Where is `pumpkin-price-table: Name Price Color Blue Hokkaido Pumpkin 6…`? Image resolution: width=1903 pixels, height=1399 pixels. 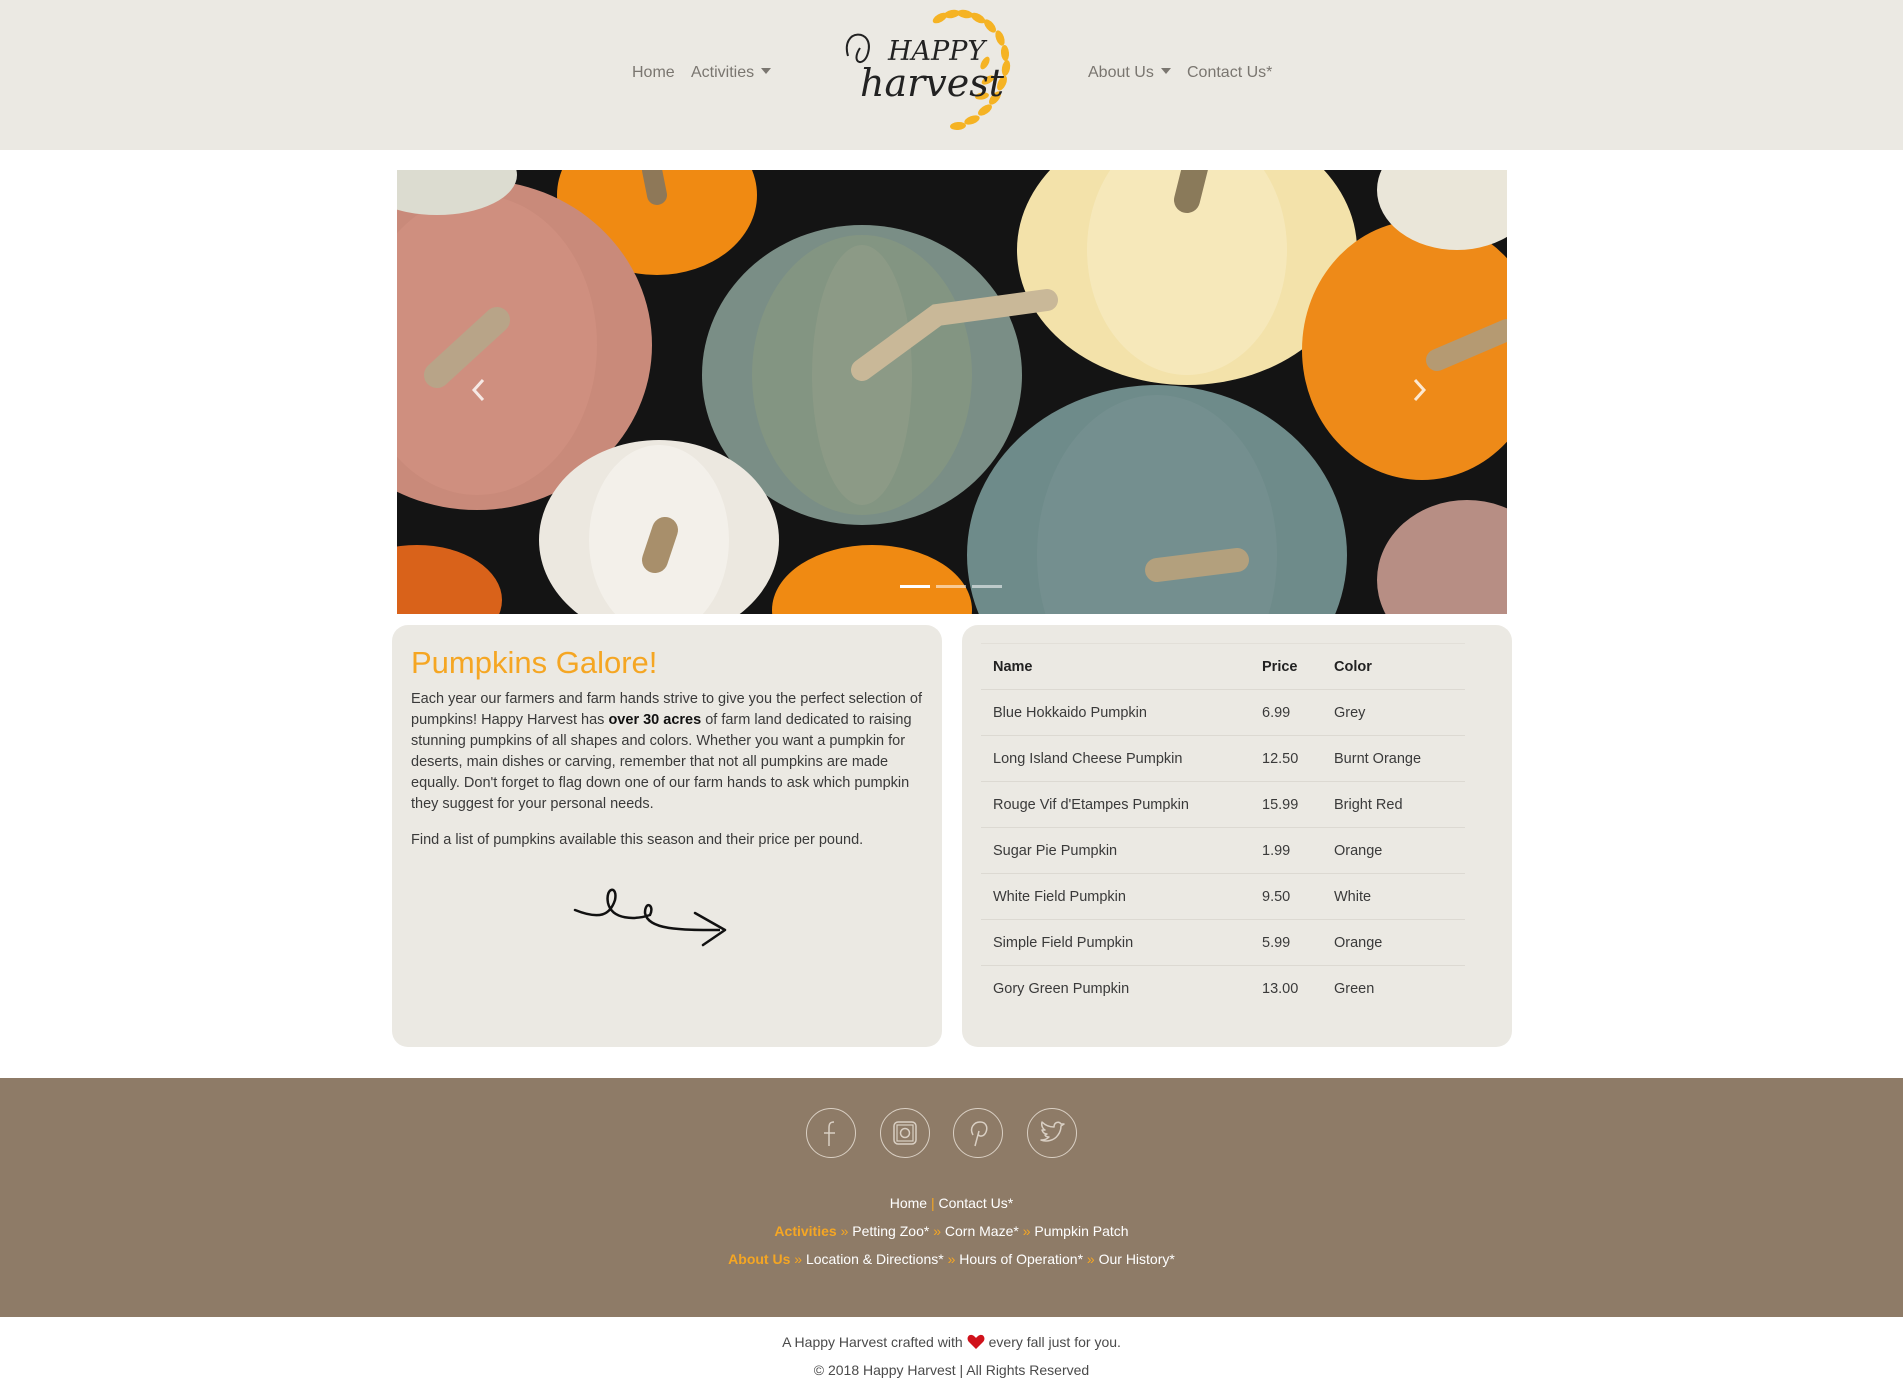 pumpkin-price-table: Name Price Color Blue Hokkaido Pumpkin 6… is located at coordinates (1223, 827).